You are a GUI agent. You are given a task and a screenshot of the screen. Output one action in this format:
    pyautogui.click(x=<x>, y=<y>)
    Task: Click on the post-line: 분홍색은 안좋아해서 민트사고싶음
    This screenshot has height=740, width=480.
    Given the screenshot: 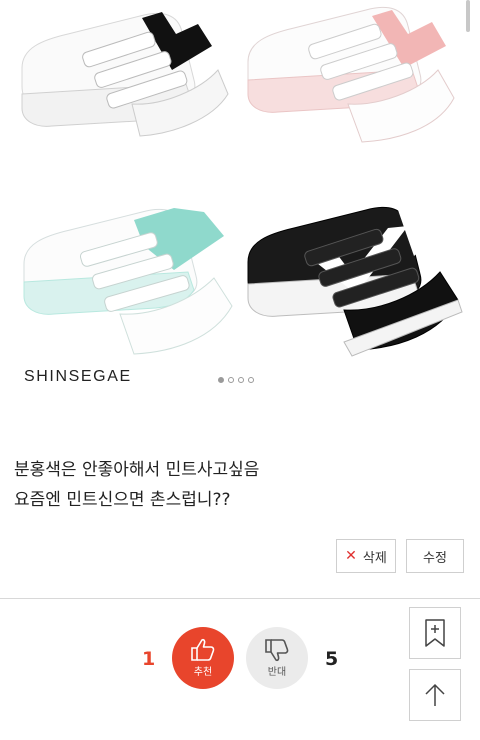 What is the action you would take?
    pyautogui.click(x=137, y=470)
    